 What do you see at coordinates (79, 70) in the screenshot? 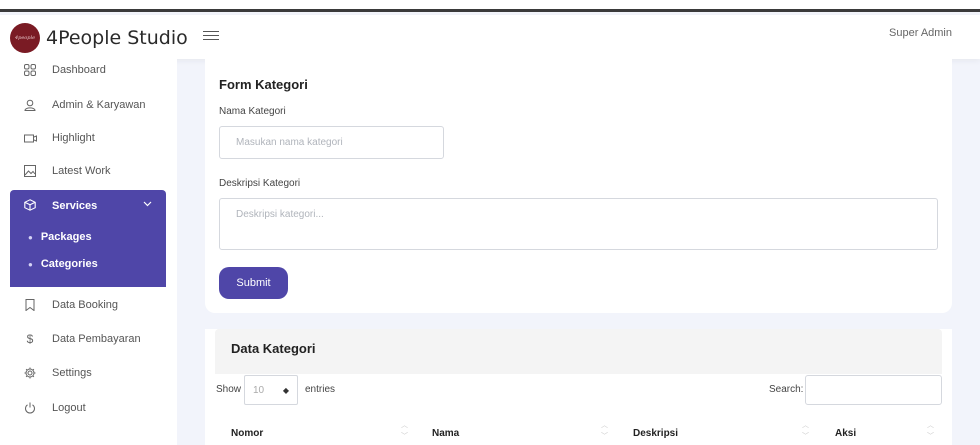
I see `sidebar-item-label: Dashboard` at bounding box center [79, 70].